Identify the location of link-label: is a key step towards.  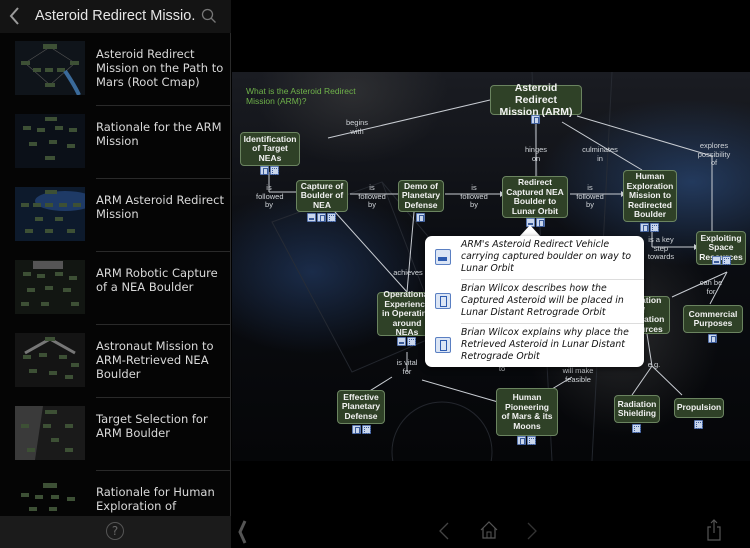
(661, 248).